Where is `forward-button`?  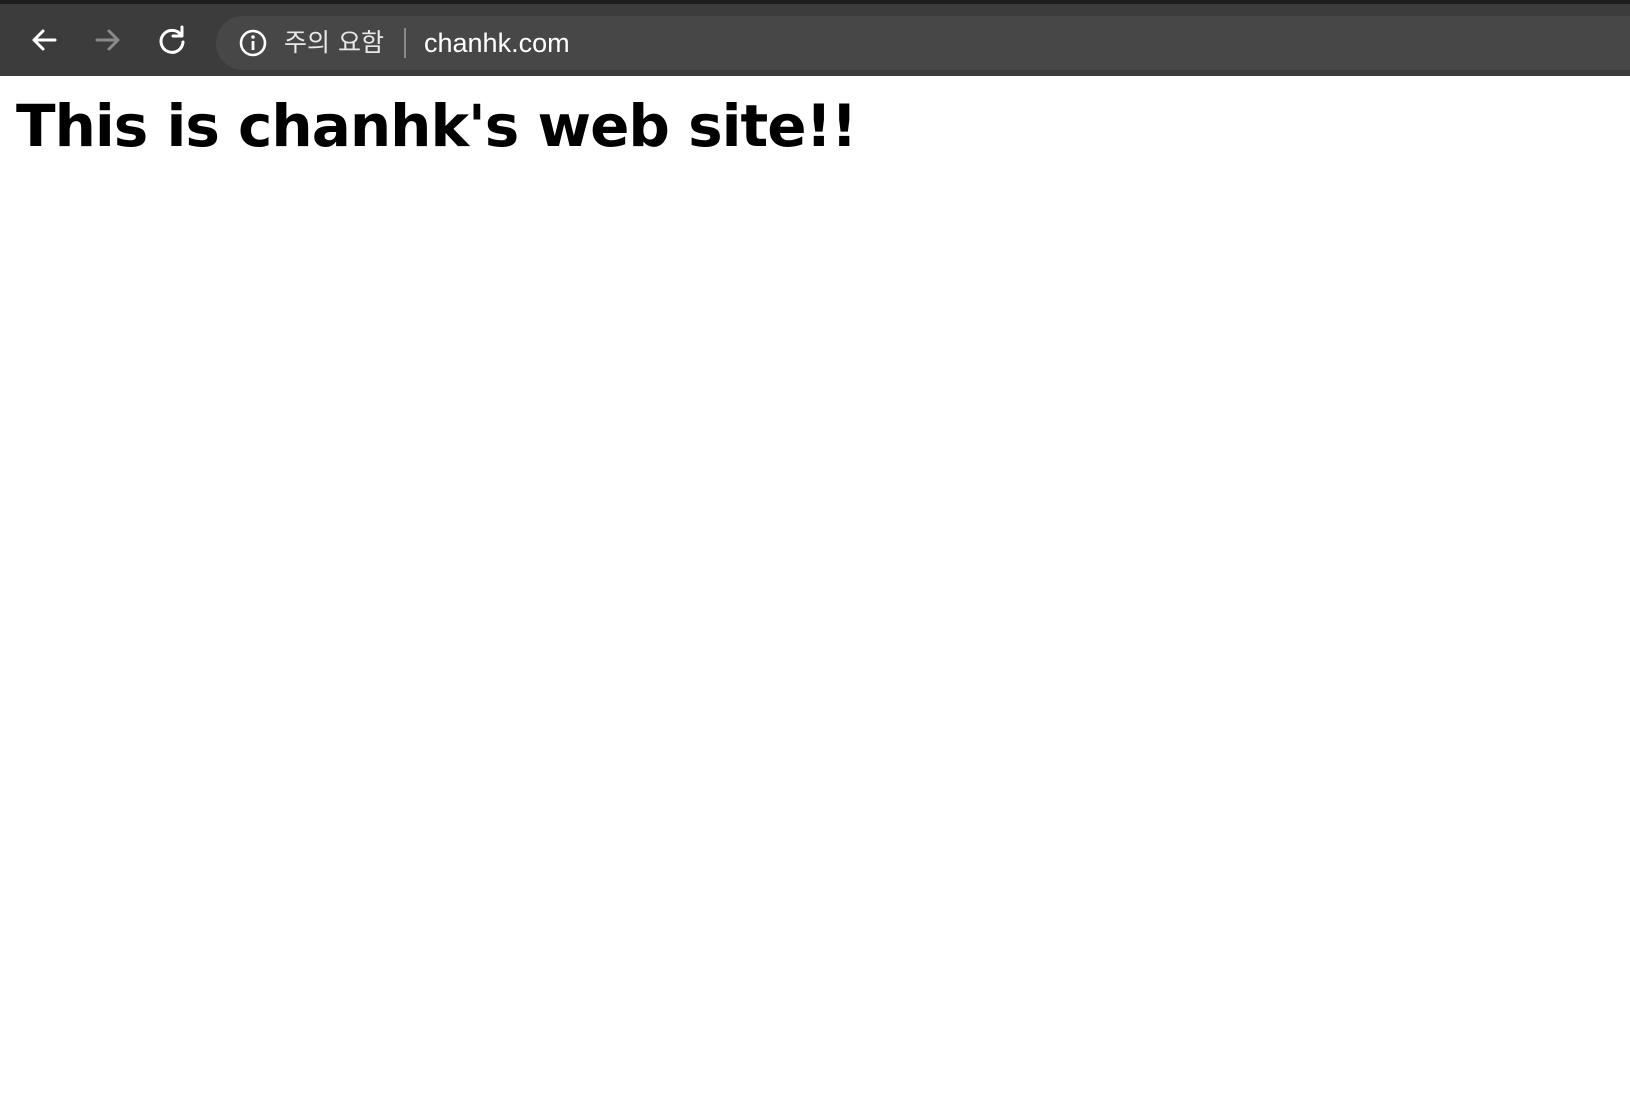 forward-button is located at coordinates (108, 40).